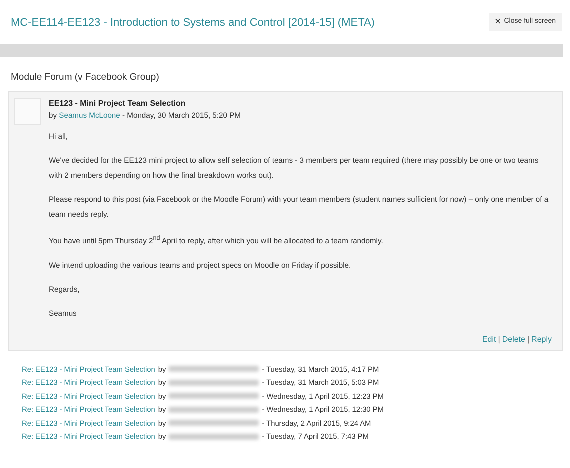 This screenshot has height=468, width=570. I want to click on post-subject: EE123 - Mini Project Team Selection, so click(118, 103).